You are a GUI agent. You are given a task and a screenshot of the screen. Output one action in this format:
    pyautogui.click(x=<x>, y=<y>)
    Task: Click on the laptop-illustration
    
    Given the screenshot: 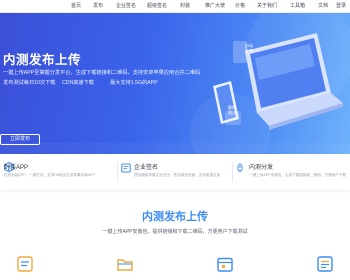 What is the action you would take?
    pyautogui.click(x=278, y=81)
    